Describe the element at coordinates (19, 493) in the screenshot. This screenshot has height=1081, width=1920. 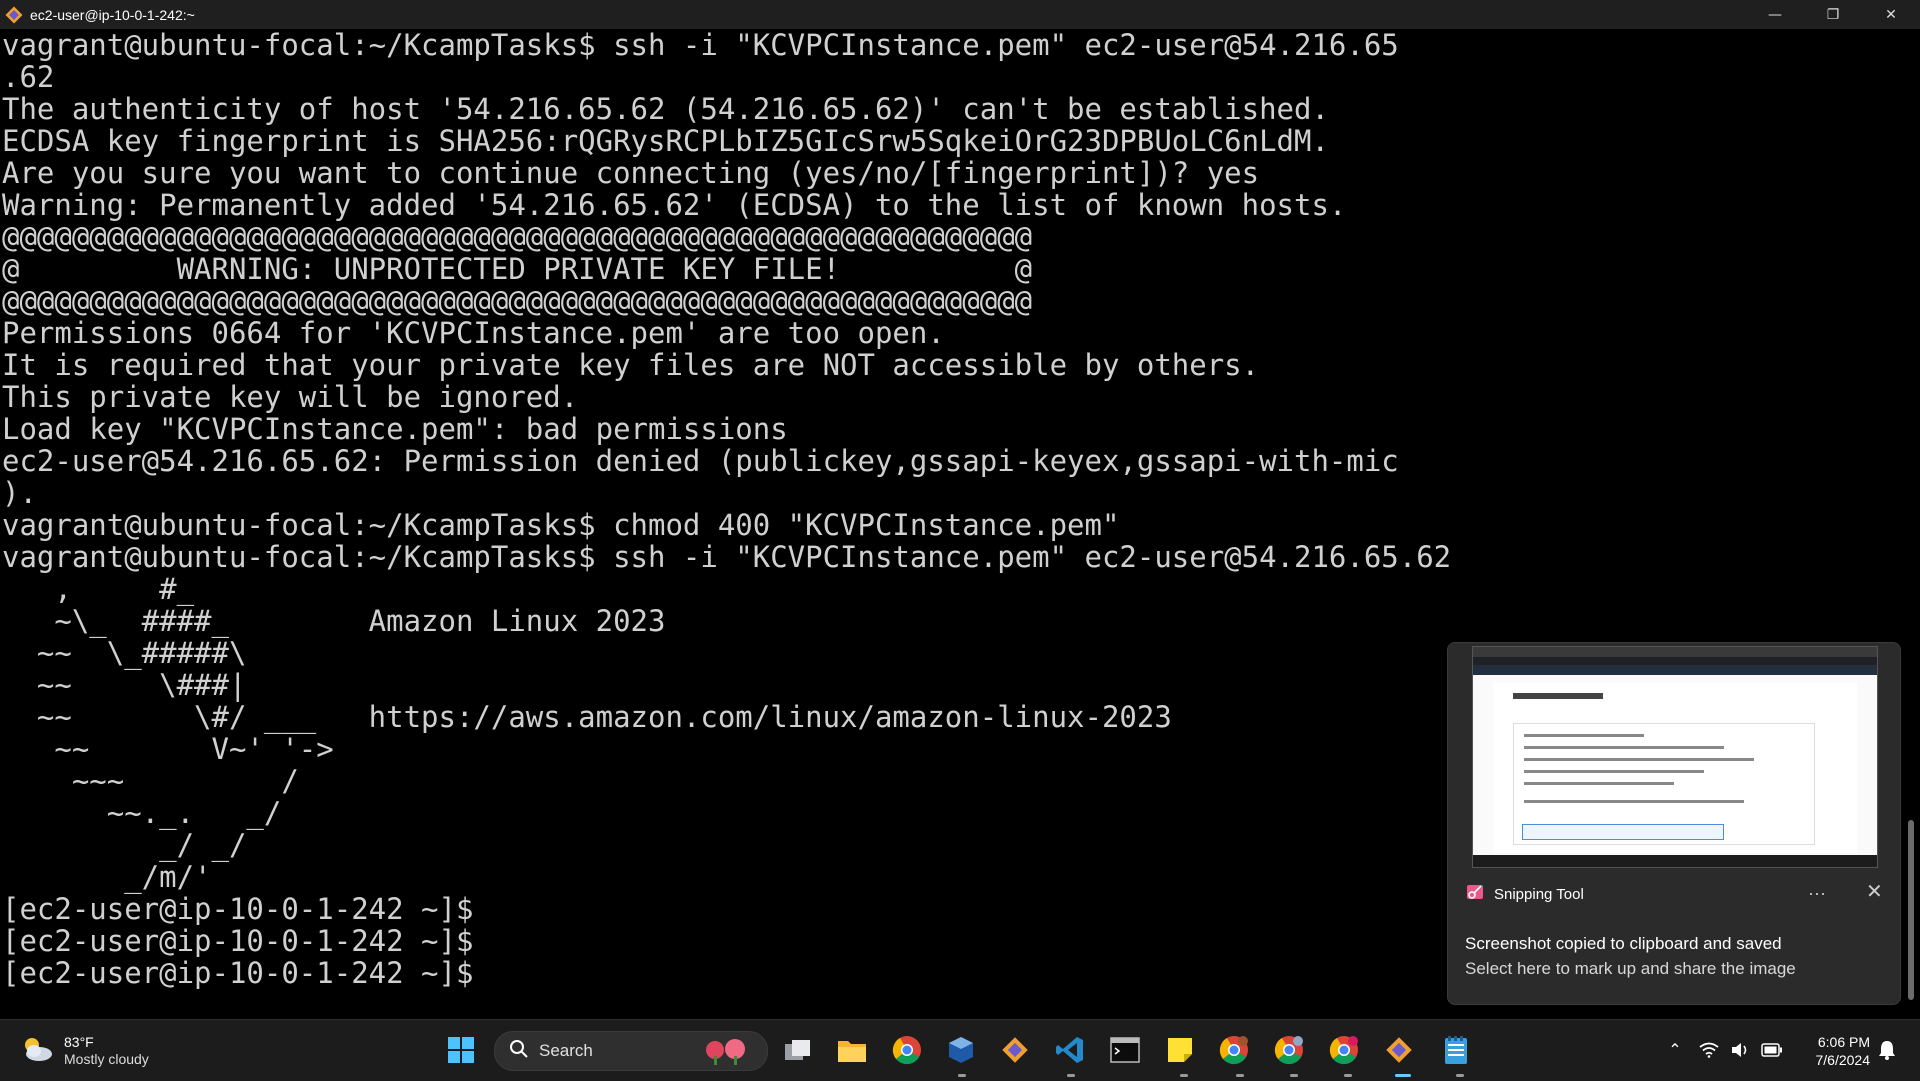
I see `terminal-line: ).` at that location.